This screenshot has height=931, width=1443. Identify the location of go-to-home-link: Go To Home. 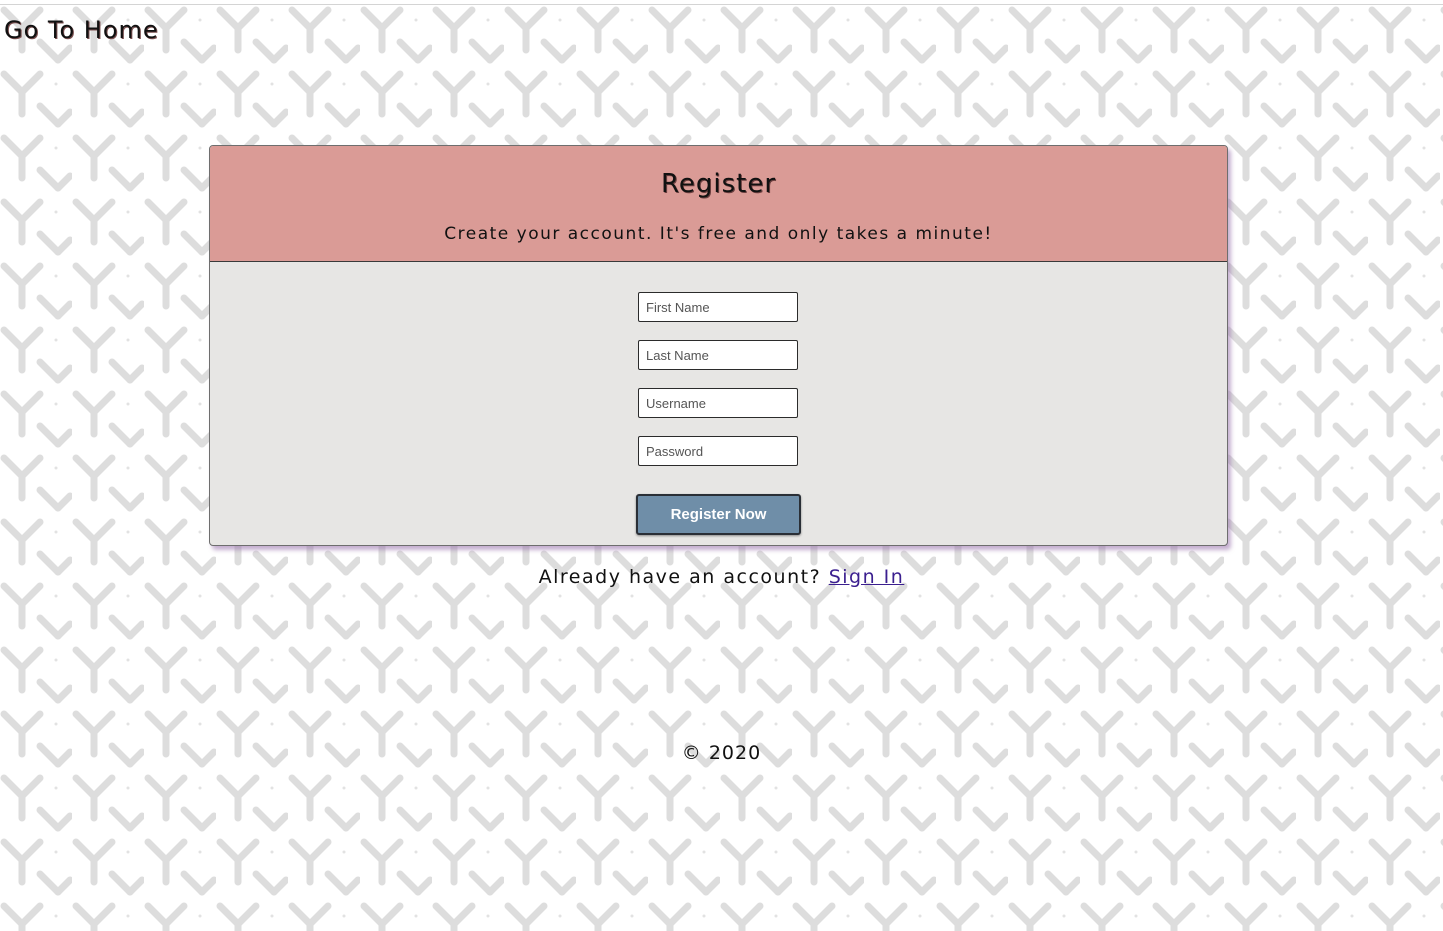
(81, 30).